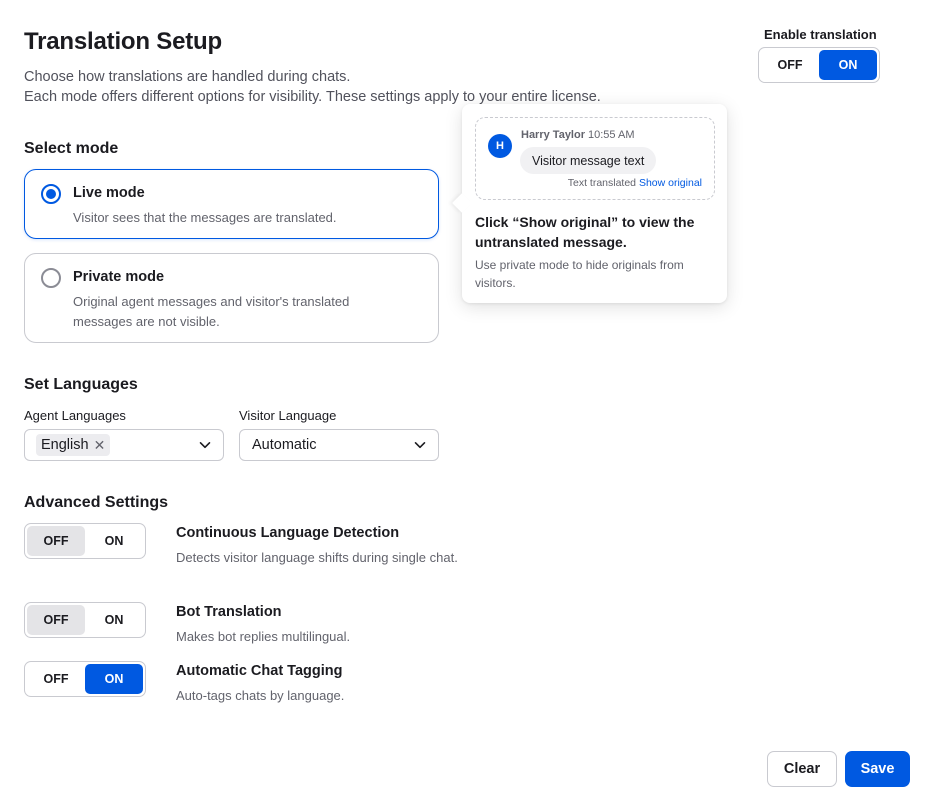  Describe the element at coordinates (500, 146) in the screenshot. I see `avatar: H` at that location.